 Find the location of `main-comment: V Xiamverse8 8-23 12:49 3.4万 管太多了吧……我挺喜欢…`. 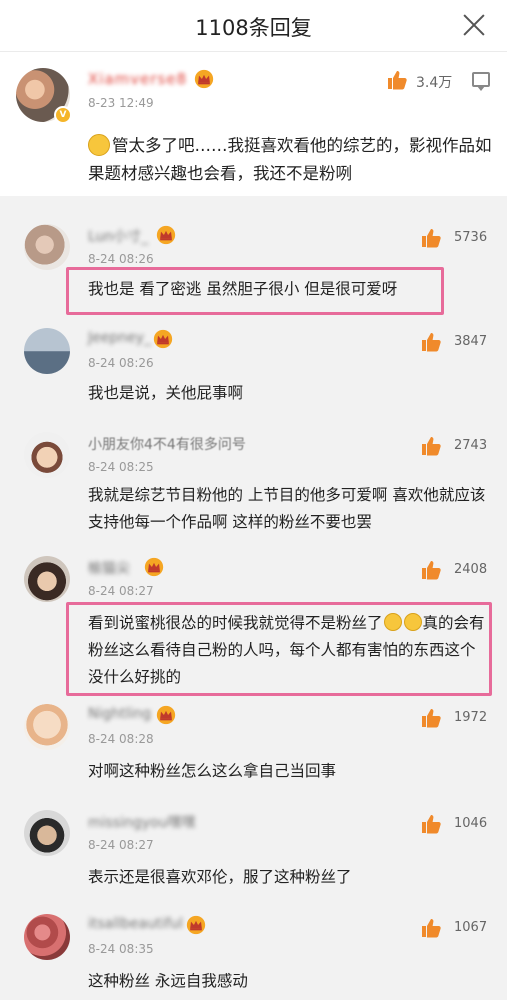

main-comment: V Xiamverse8 8-23 12:49 3.4万 管太多了吧……我挺喜欢… is located at coordinates (253, 124).